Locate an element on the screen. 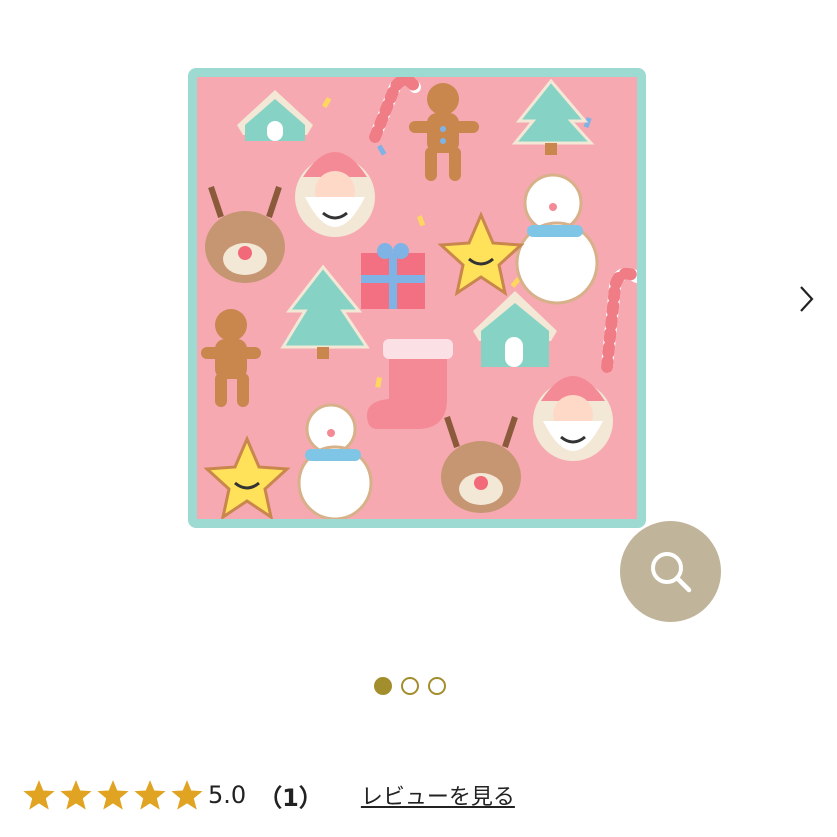  carousel-pagination is located at coordinates (410, 686).